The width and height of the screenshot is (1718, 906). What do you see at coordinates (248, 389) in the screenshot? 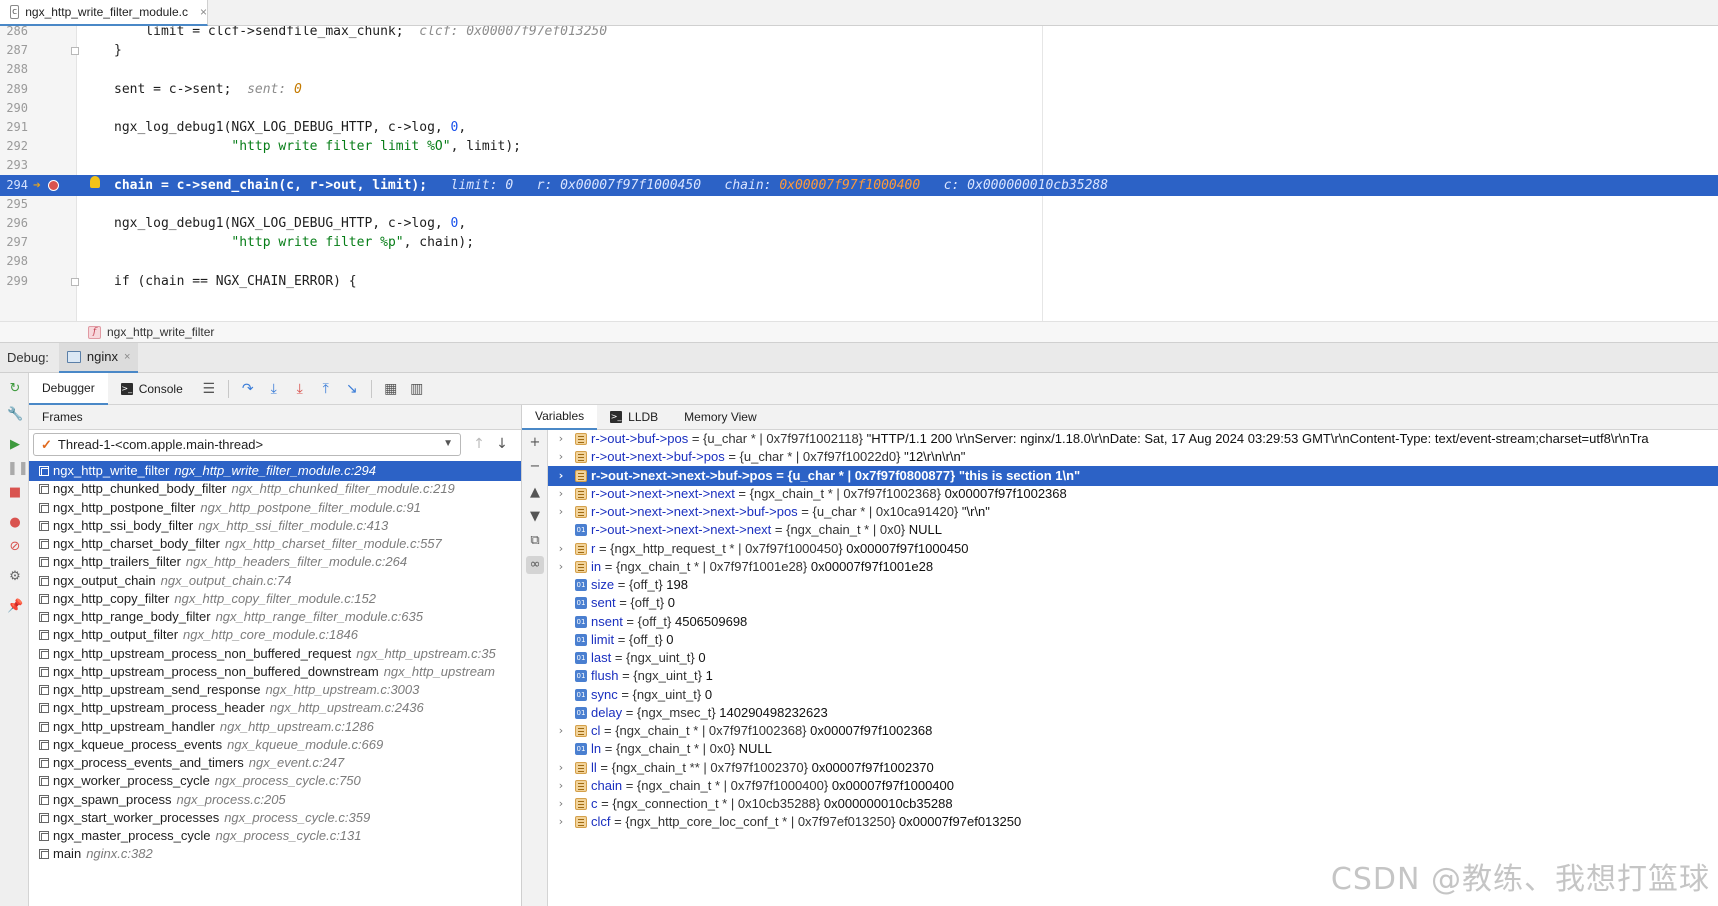
I see `step-over-icon: ↷` at bounding box center [248, 389].